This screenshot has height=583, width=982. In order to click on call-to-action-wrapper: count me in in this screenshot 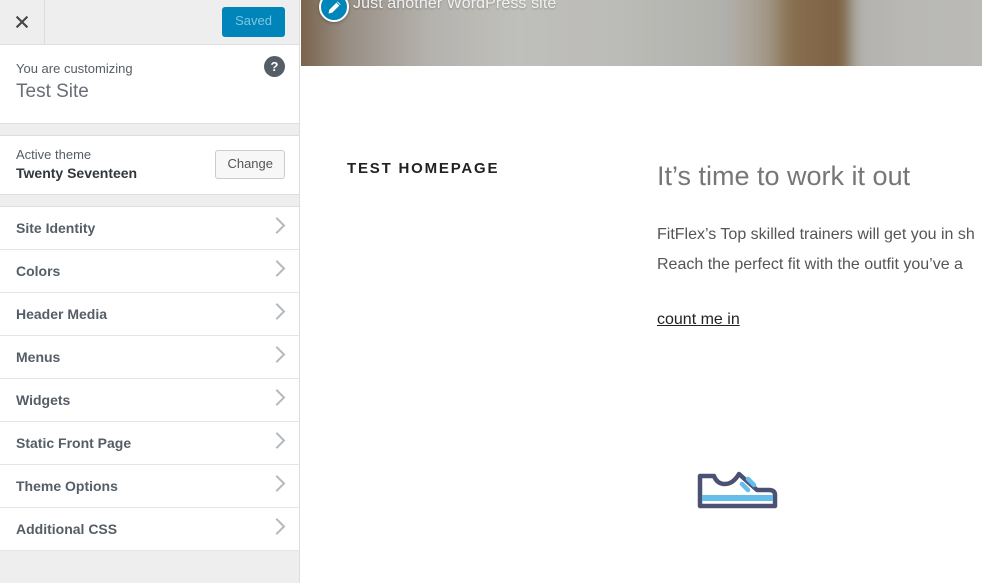, I will do `click(819, 320)`.